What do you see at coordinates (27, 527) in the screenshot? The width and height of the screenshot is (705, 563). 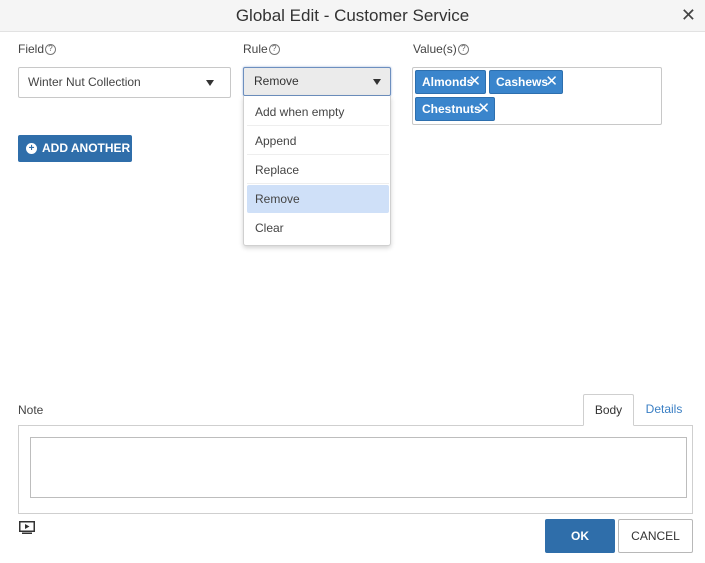 I see `preview-icon` at bounding box center [27, 527].